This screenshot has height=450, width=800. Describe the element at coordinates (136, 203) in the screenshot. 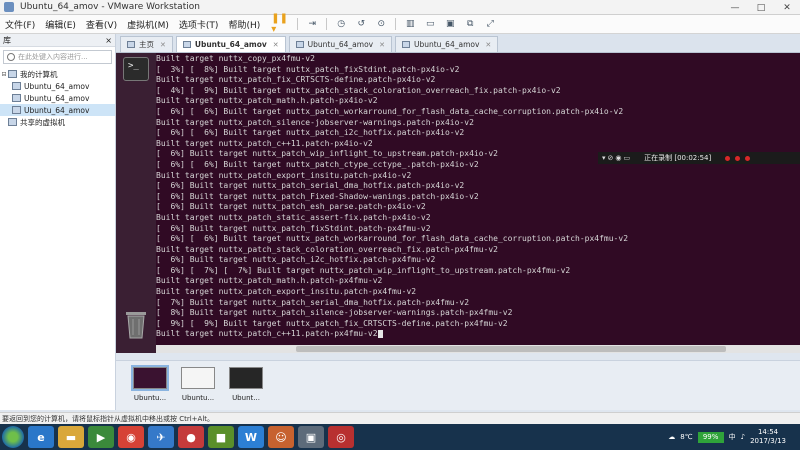

I see `ubuntu-launcher: >_` at that location.